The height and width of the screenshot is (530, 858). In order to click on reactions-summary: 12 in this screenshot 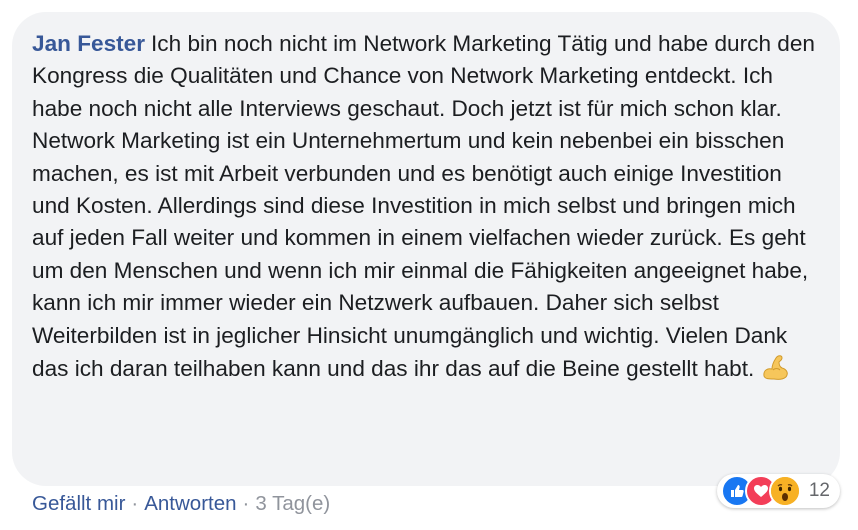, I will do `click(778, 491)`.